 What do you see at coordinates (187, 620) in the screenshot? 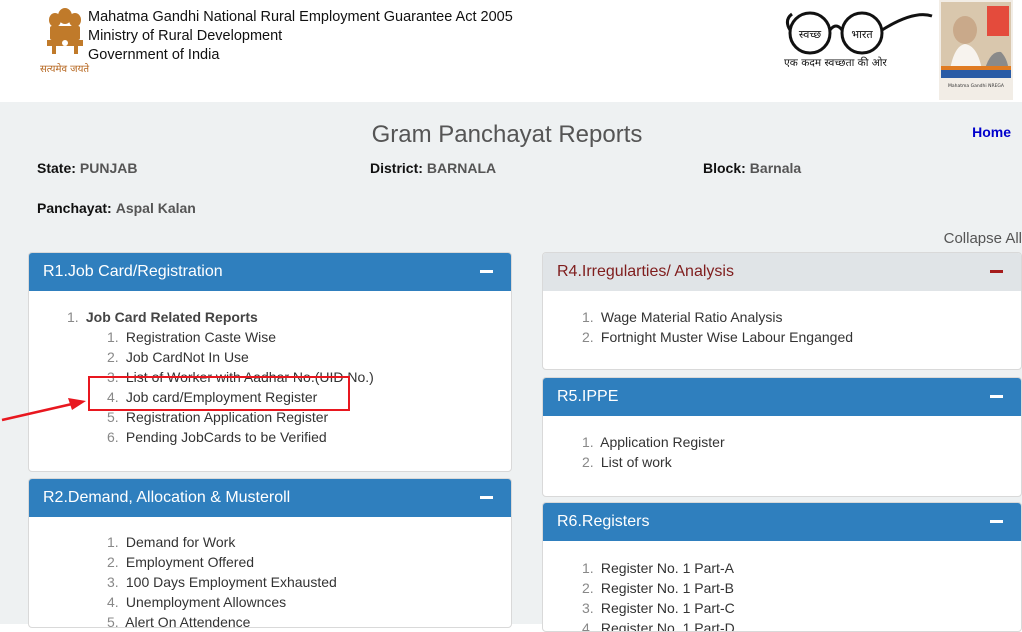
I see `report-link: Alert On Attendence` at bounding box center [187, 620].